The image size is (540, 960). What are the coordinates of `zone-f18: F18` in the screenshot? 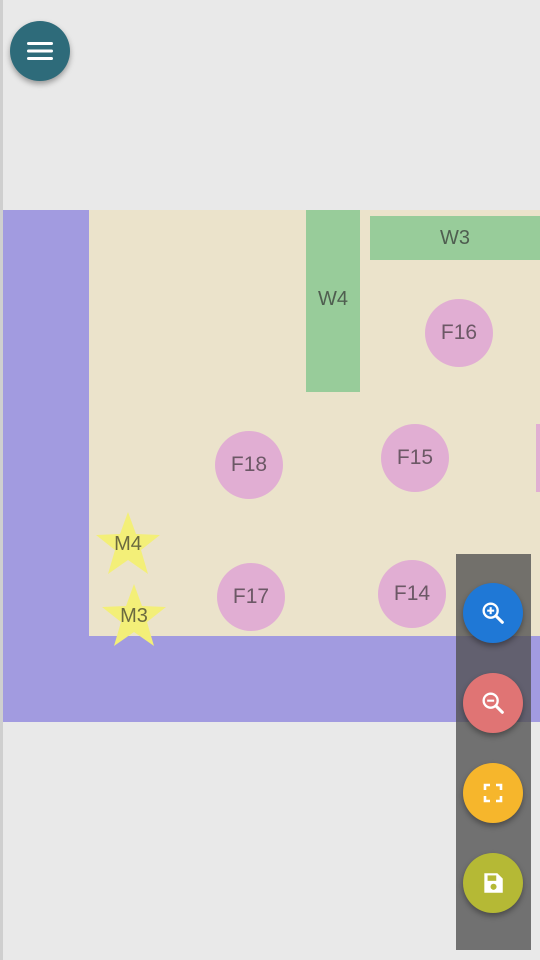 It's located at (249, 465).